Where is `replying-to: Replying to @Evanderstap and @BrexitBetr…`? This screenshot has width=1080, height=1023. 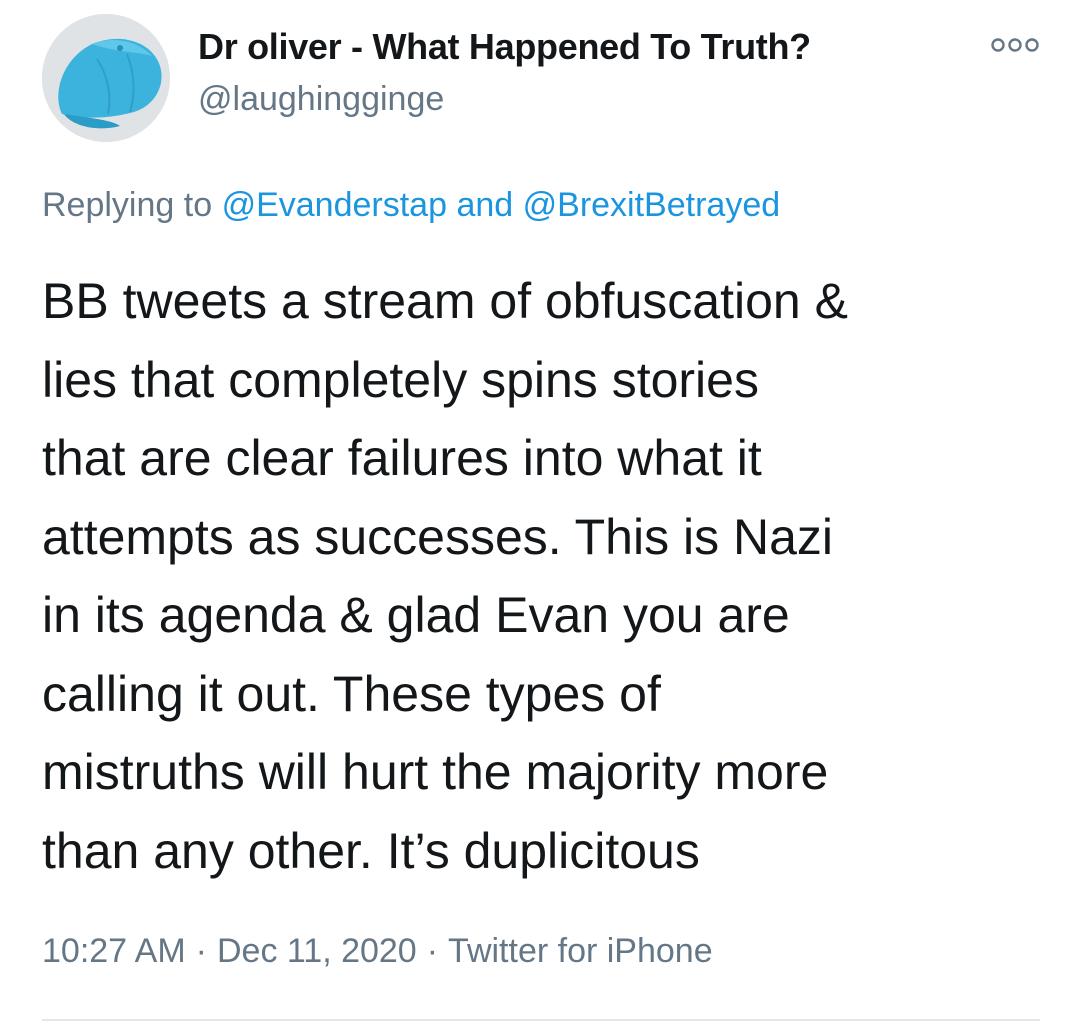
replying-to: Replying to @Evanderstap and @BrexitBetr… is located at coordinates (411, 205).